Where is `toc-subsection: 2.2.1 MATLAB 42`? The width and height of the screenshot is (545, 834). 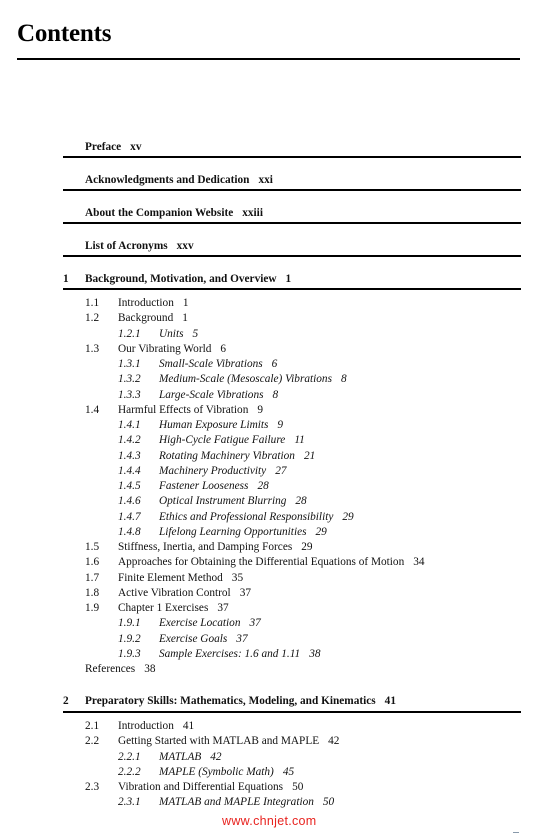
toc-subsection: 2.2.1 MATLAB 42 is located at coordinates (170, 757).